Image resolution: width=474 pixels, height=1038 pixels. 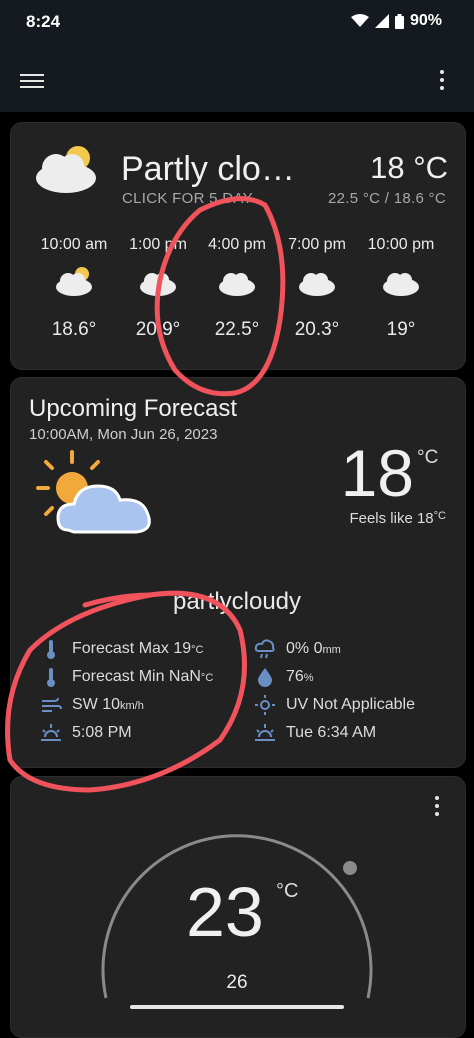 I want to click on hour-temp: 18.6°, so click(x=74, y=329).